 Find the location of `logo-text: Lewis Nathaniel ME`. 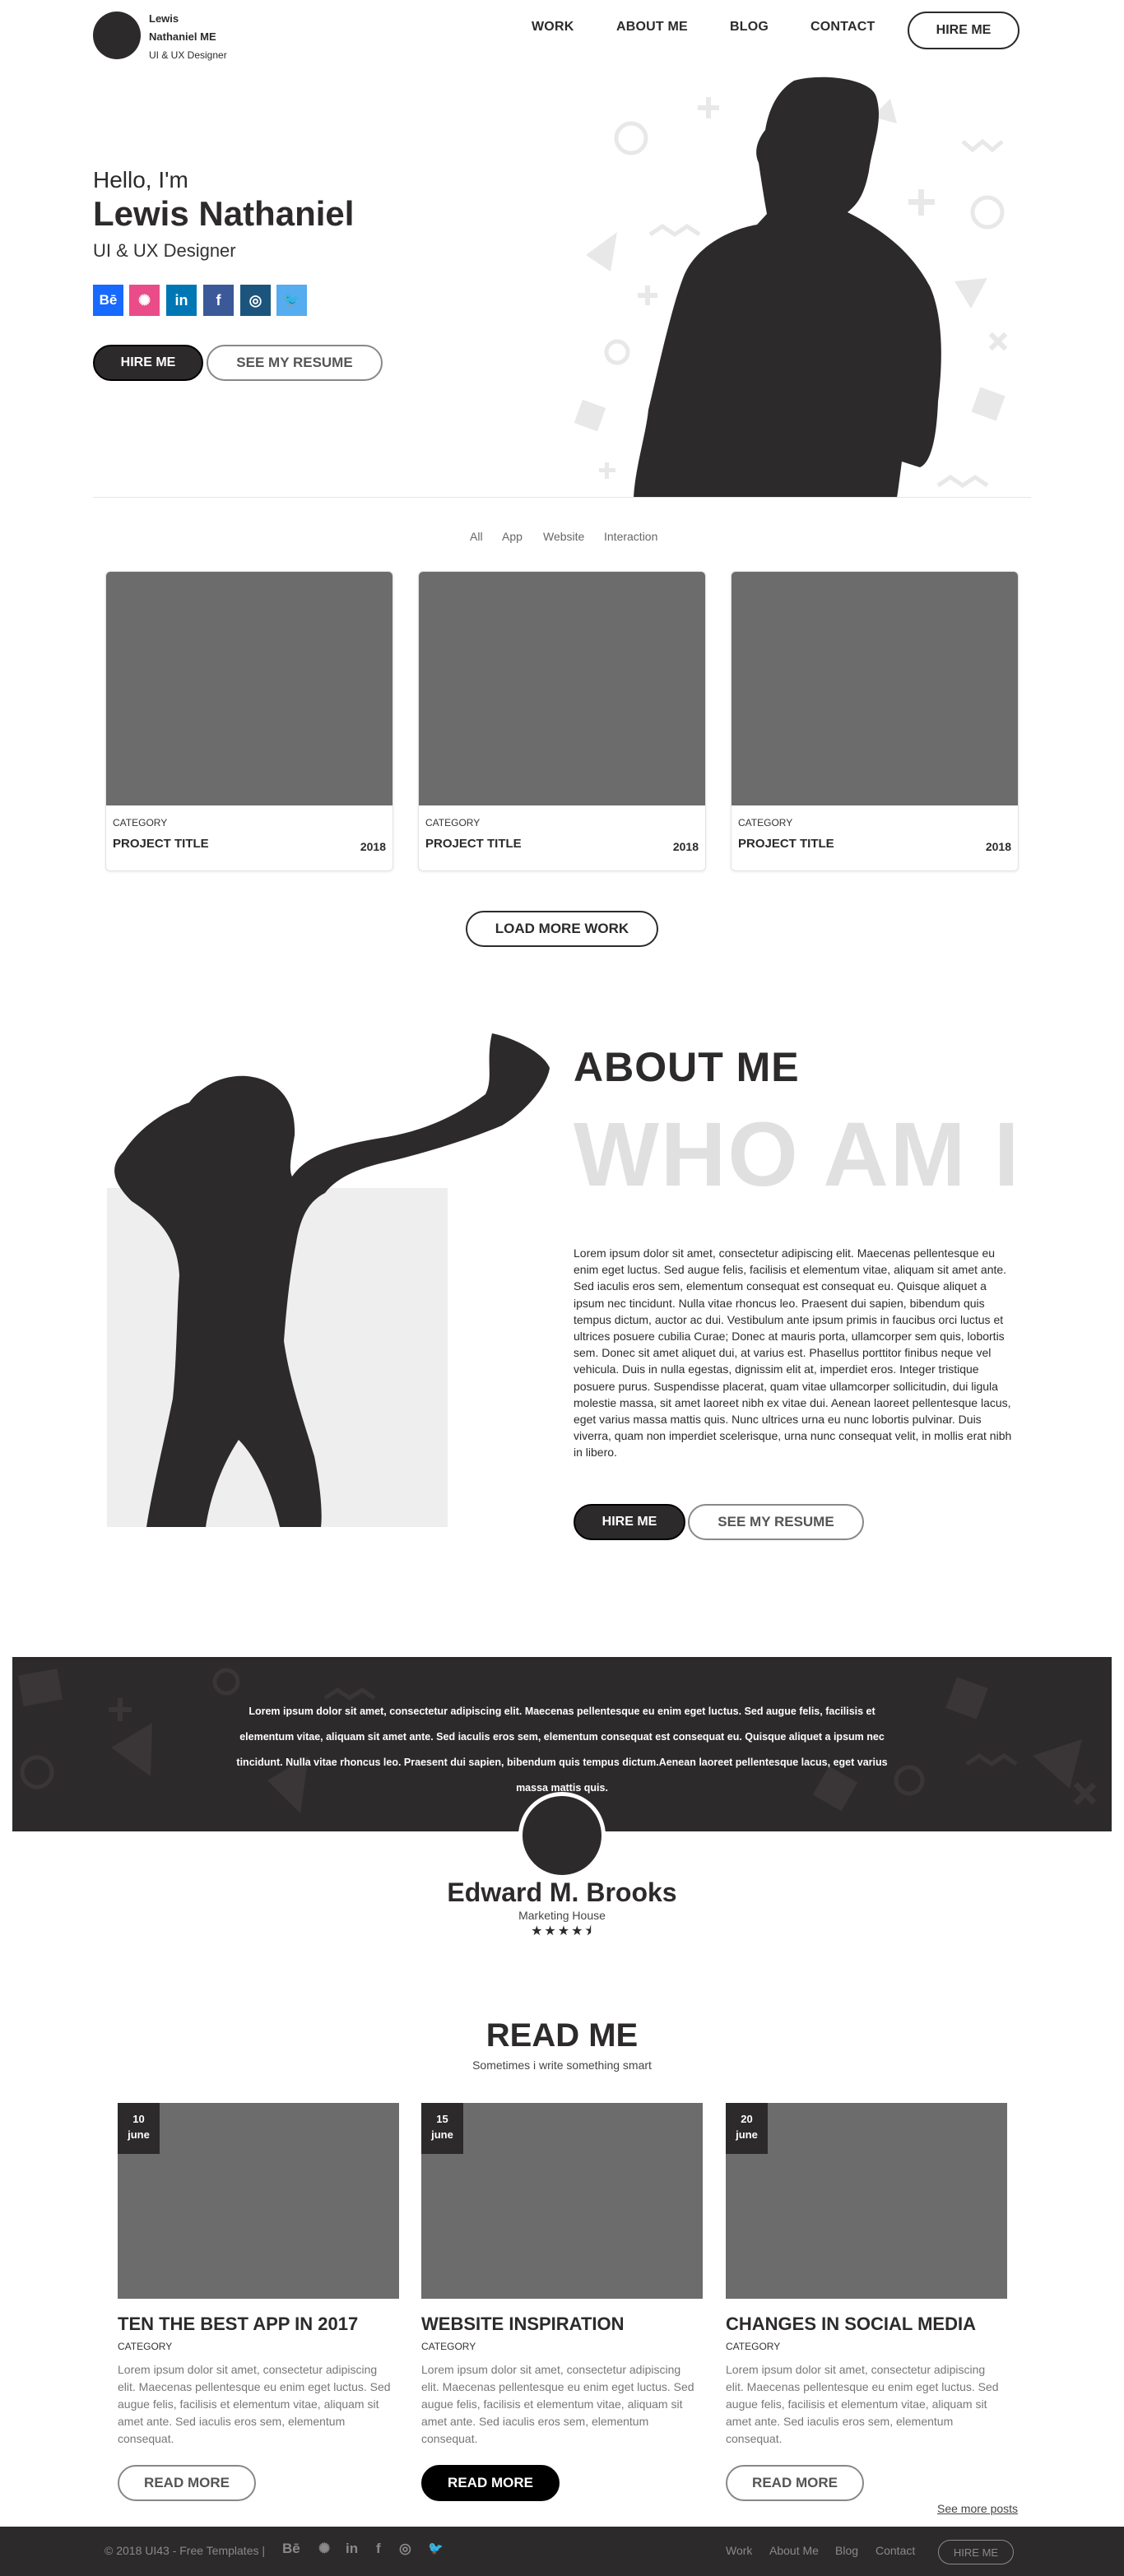

logo-text: Lewis Nathaniel ME is located at coordinates (182, 28).